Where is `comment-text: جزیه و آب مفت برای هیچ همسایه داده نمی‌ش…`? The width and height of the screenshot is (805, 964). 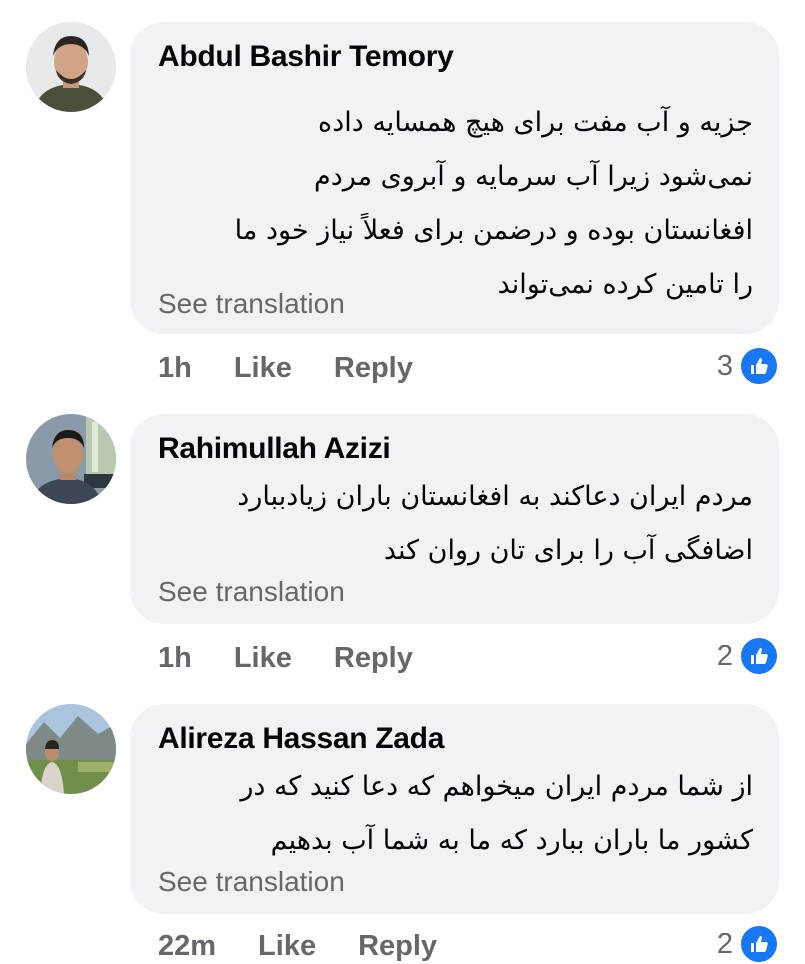 comment-text: جزیه و آب مفت برای هیچ همسایه داده نمی‌ش… is located at coordinates (493, 203).